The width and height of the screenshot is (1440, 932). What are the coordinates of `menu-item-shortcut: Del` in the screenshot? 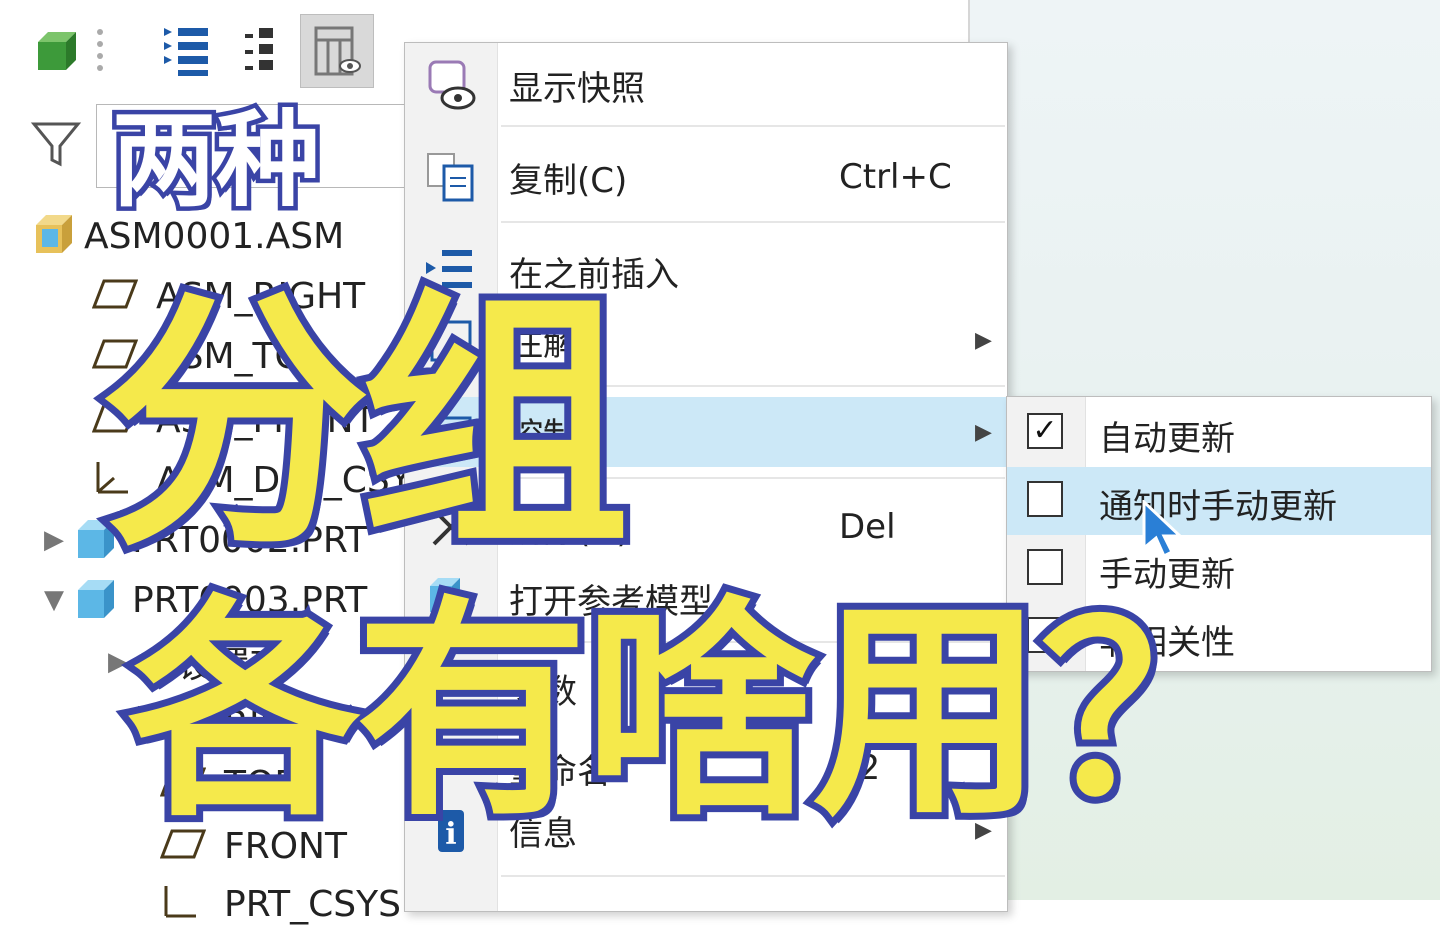 It's located at (867, 527).